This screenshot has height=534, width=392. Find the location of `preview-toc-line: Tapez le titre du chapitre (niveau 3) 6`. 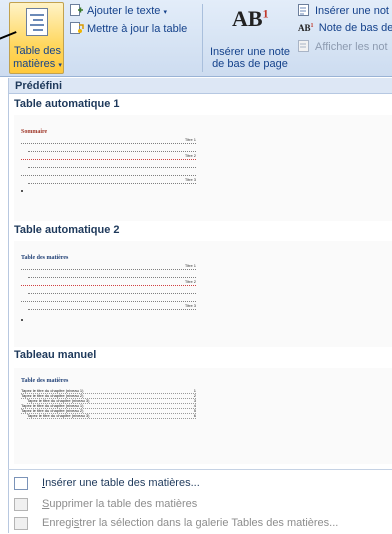

preview-toc-line: Tapez le titre du chapitre (niveau 3) 6 is located at coordinates (111, 416).